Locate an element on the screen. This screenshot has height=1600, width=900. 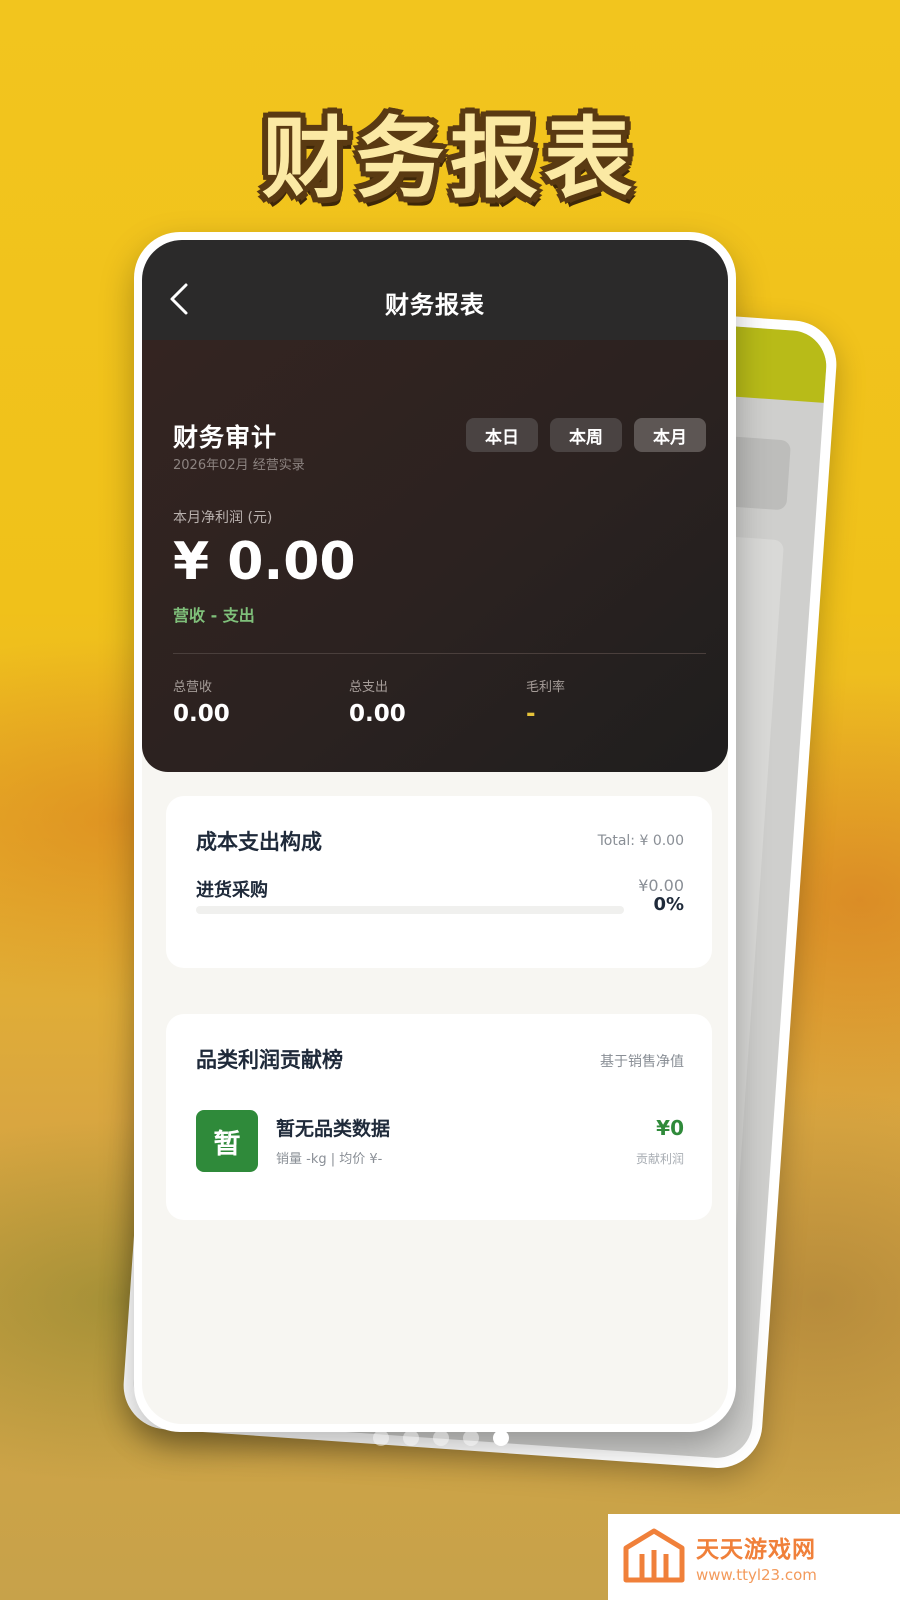
category-profit: ¥0 is located at coordinates (670, 1128).